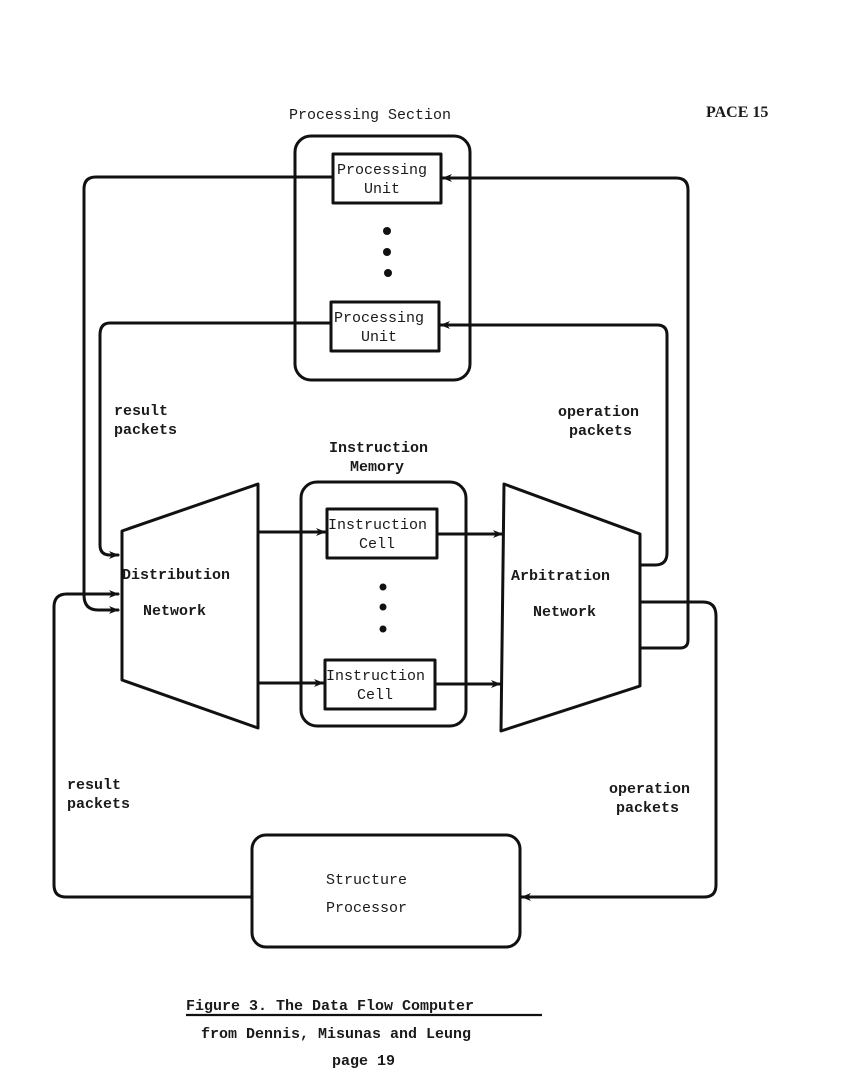 This screenshot has height=1083, width=841. What do you see at coordinates (378, 448) in the screenshot?
I see `instruction-memory-title-line1: Instruction` at bounding box center [378, 448].